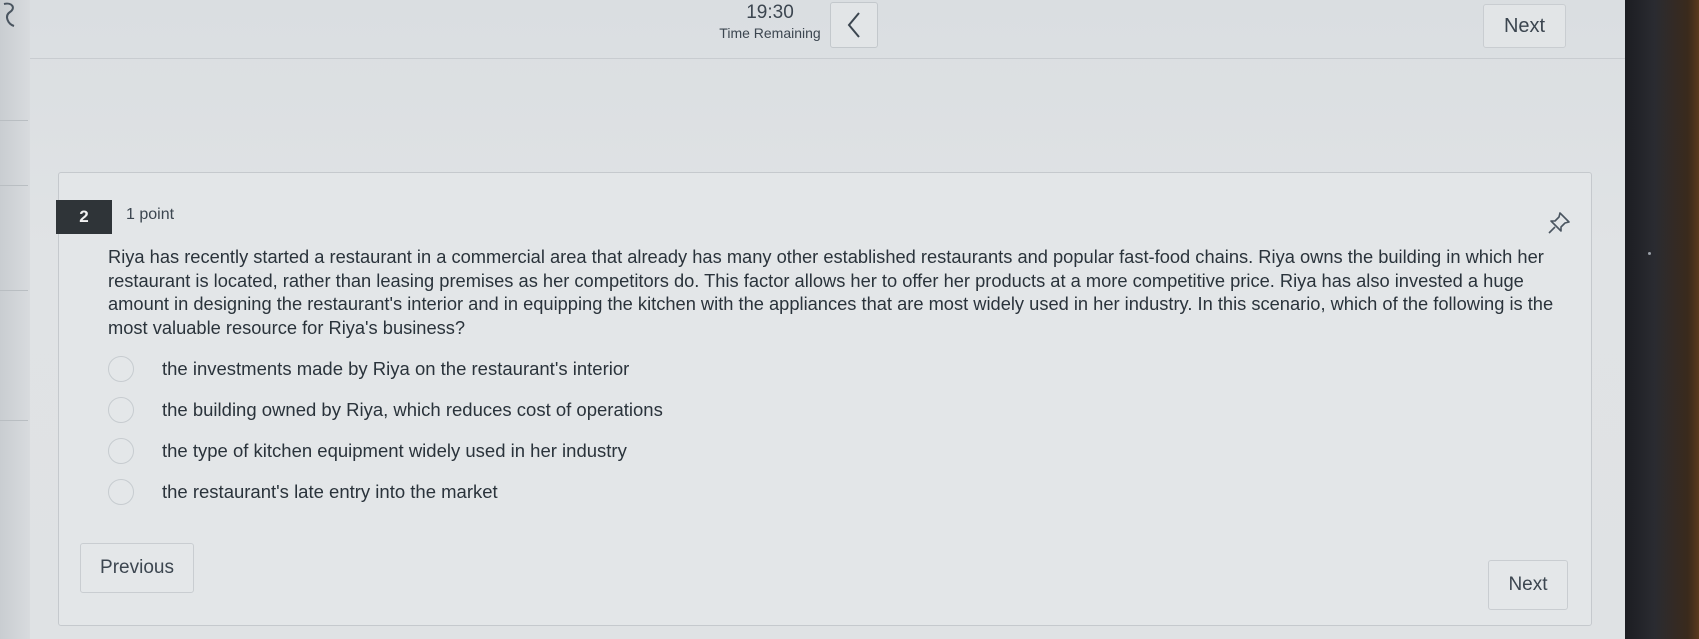  Describe the element at coordinates (15, 319) in the screenshot. I see `left-edge-panel` at that location.